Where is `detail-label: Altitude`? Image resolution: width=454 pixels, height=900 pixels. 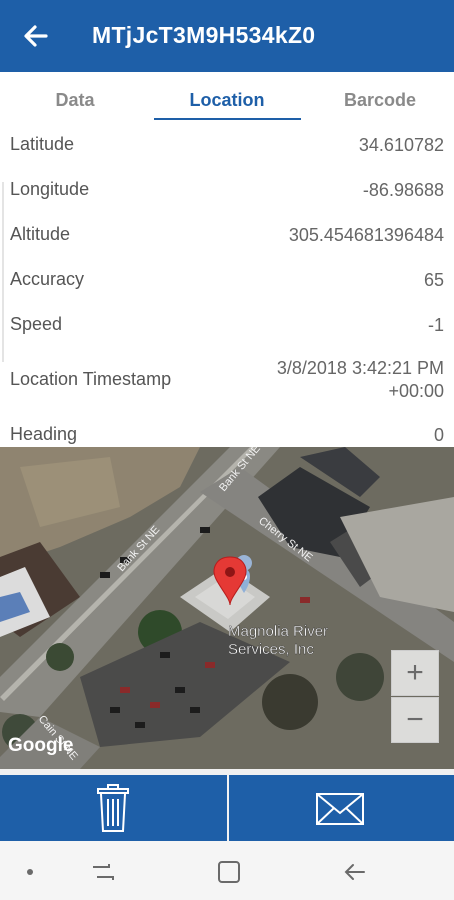
detail-label: Altitude is located at coordinates (40, 234).